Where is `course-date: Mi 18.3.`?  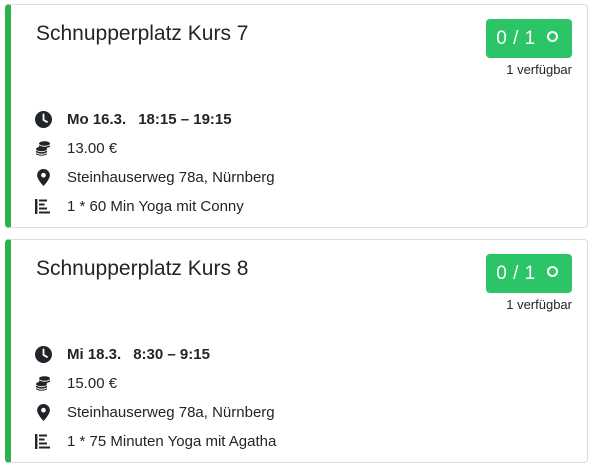
course-date: Mi 18.3. is located at coordinates (94, 354).